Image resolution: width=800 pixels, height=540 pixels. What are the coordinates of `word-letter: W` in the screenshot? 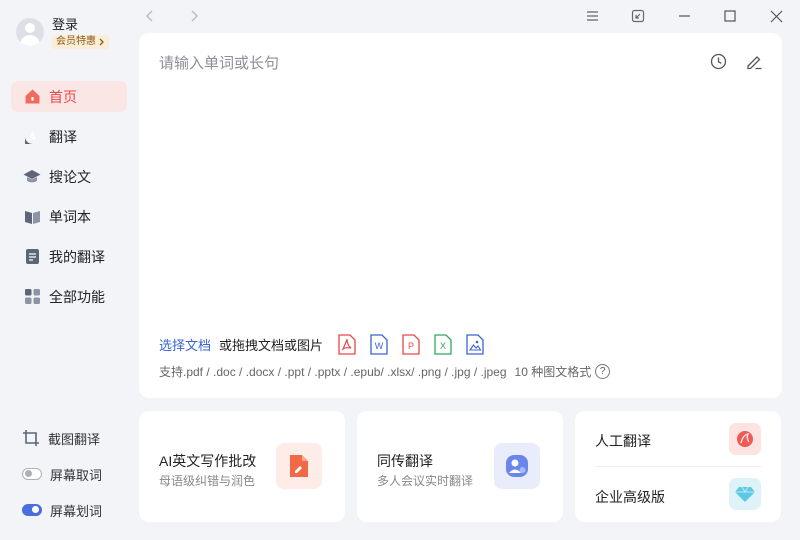 It's located at (379, 346).